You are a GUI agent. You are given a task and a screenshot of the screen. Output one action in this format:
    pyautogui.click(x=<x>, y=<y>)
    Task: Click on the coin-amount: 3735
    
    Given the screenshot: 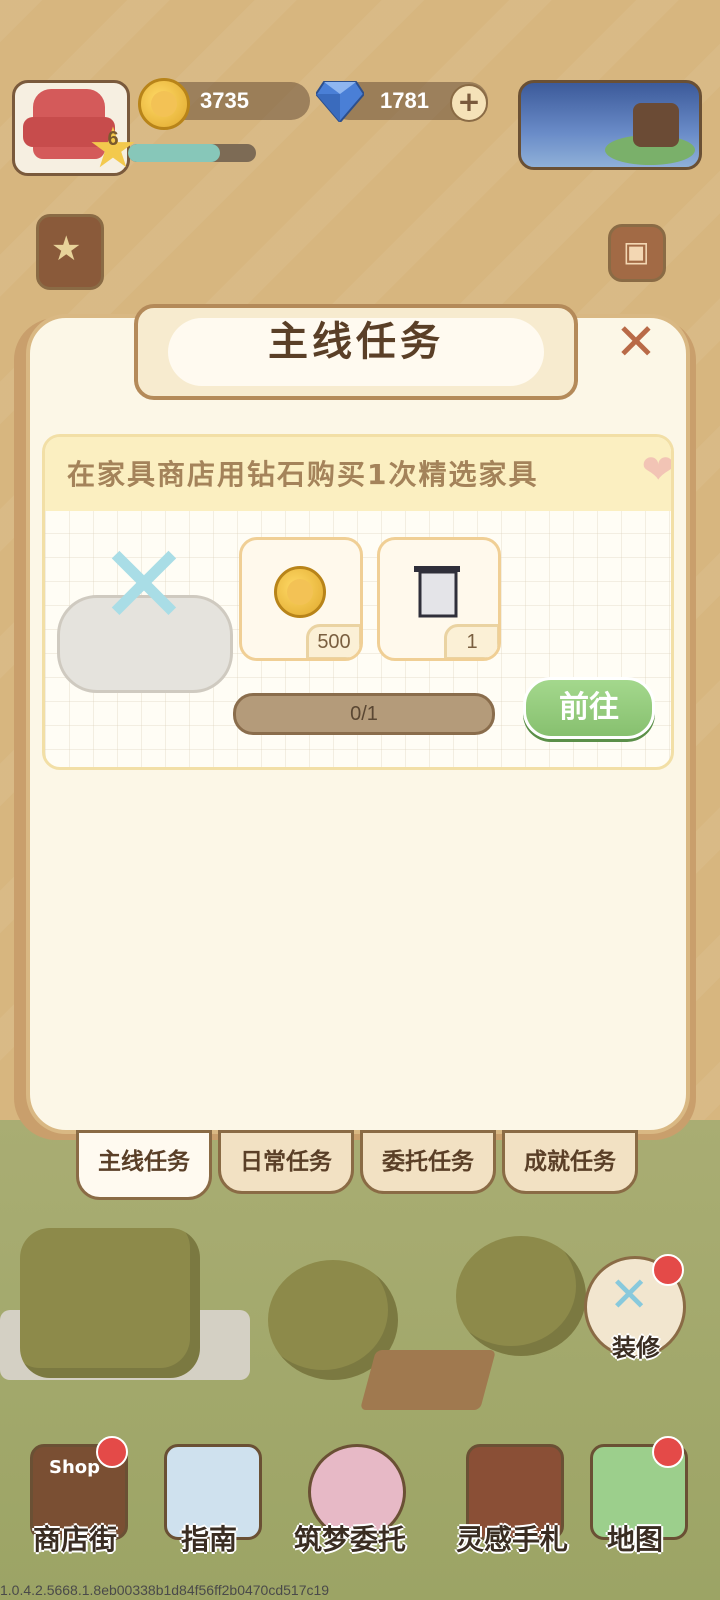 What is the action you would take?
    pyautogui.click(x=224, y=100)
    